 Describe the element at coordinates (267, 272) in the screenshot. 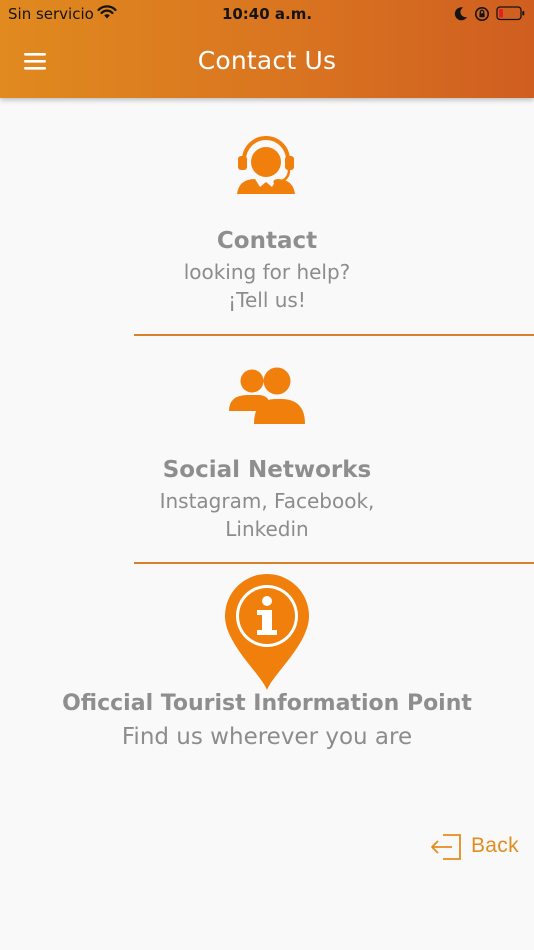

I see `section-subtitle: looking for help?` at that location.